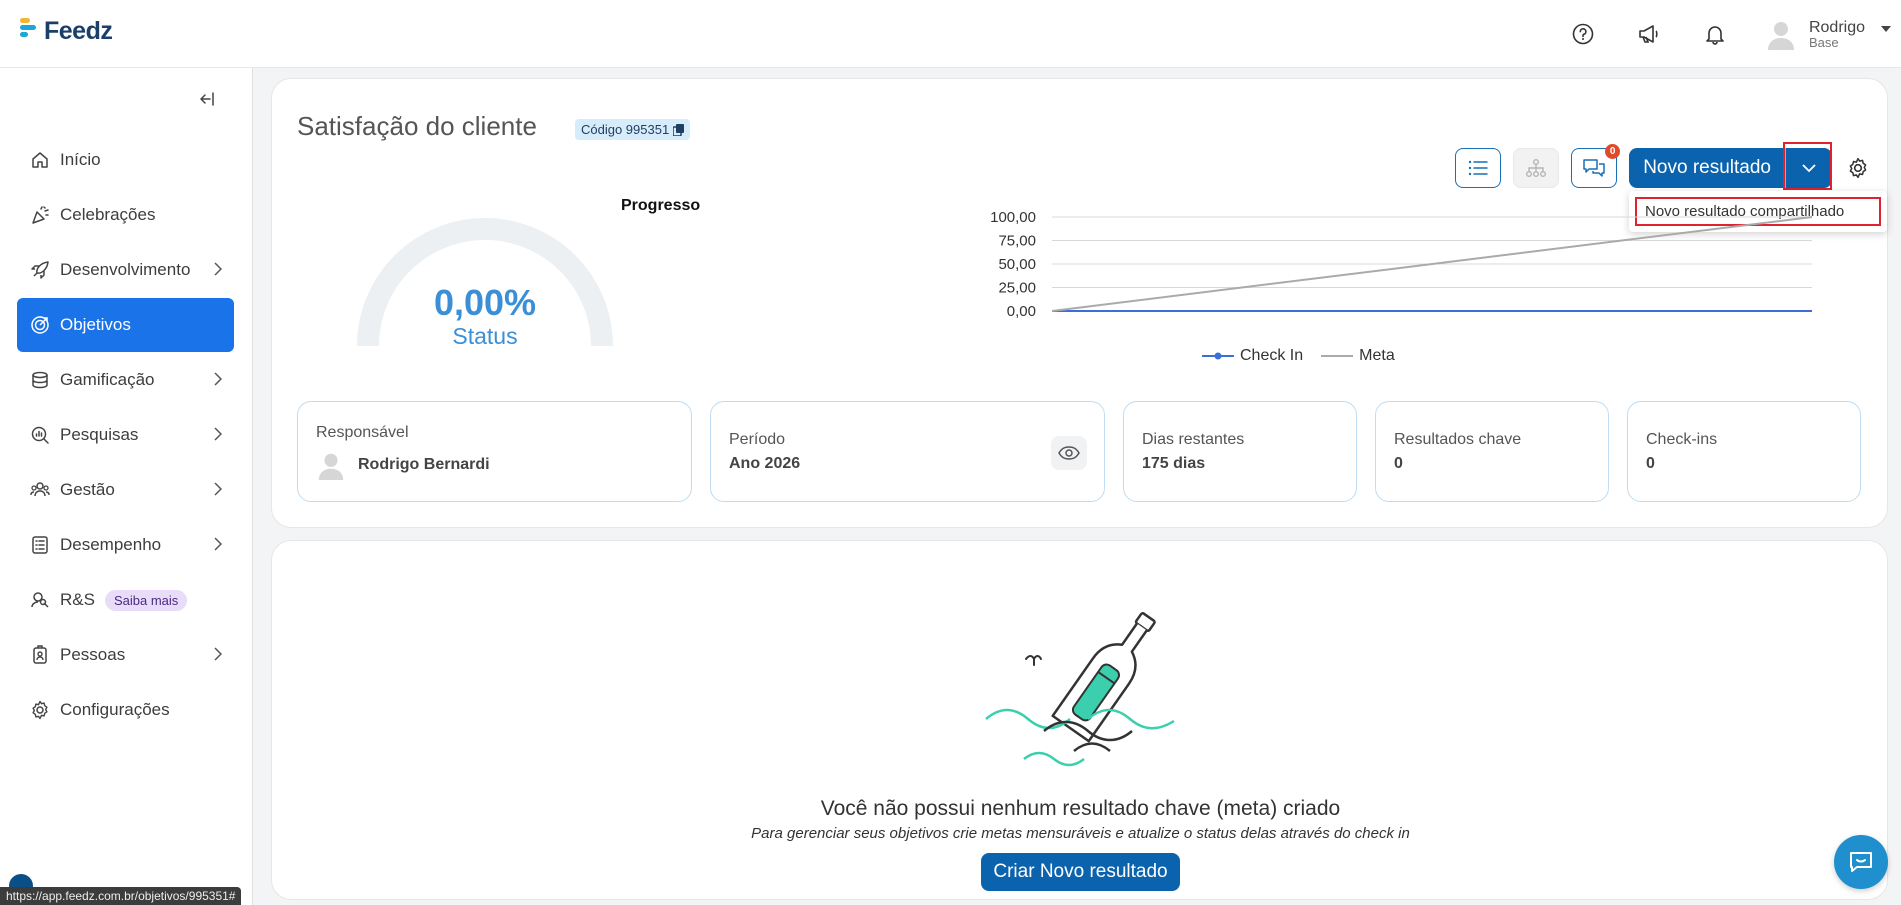  What do you see at coordinates (1080, 689) in the screenshot?
I see `bottle-illustration` at bounding box center [1080, 689].